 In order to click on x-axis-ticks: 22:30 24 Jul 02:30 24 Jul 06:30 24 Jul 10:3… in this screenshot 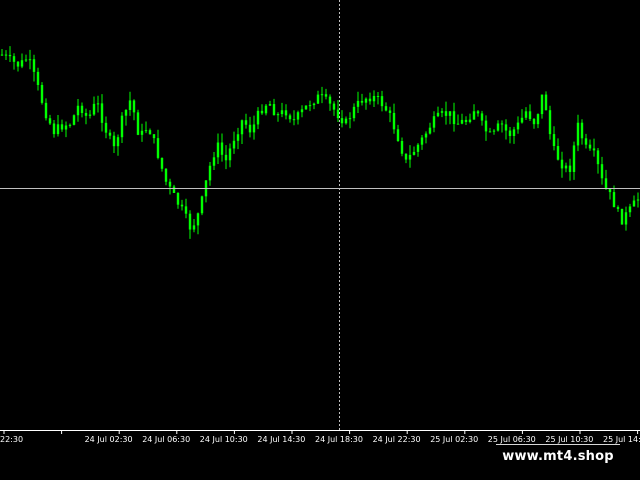, I will do `click(320, 437)`.